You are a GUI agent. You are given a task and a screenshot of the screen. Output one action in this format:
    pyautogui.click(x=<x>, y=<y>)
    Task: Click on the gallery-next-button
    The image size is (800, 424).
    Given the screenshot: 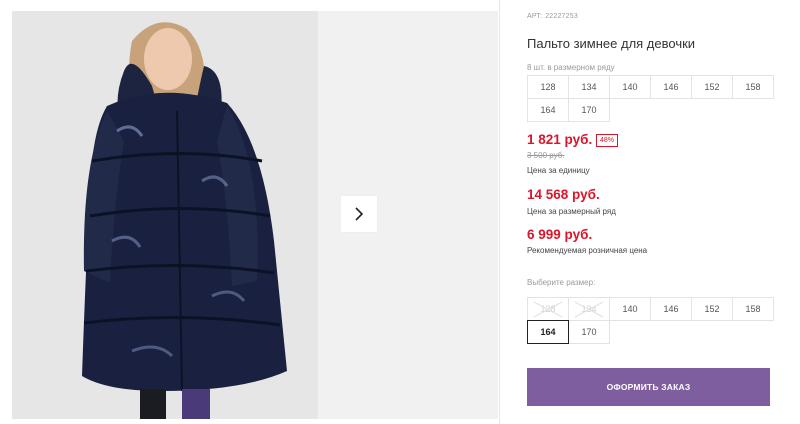 What is the action you would take?
    pyautogui.click(x=359, y=214)
    